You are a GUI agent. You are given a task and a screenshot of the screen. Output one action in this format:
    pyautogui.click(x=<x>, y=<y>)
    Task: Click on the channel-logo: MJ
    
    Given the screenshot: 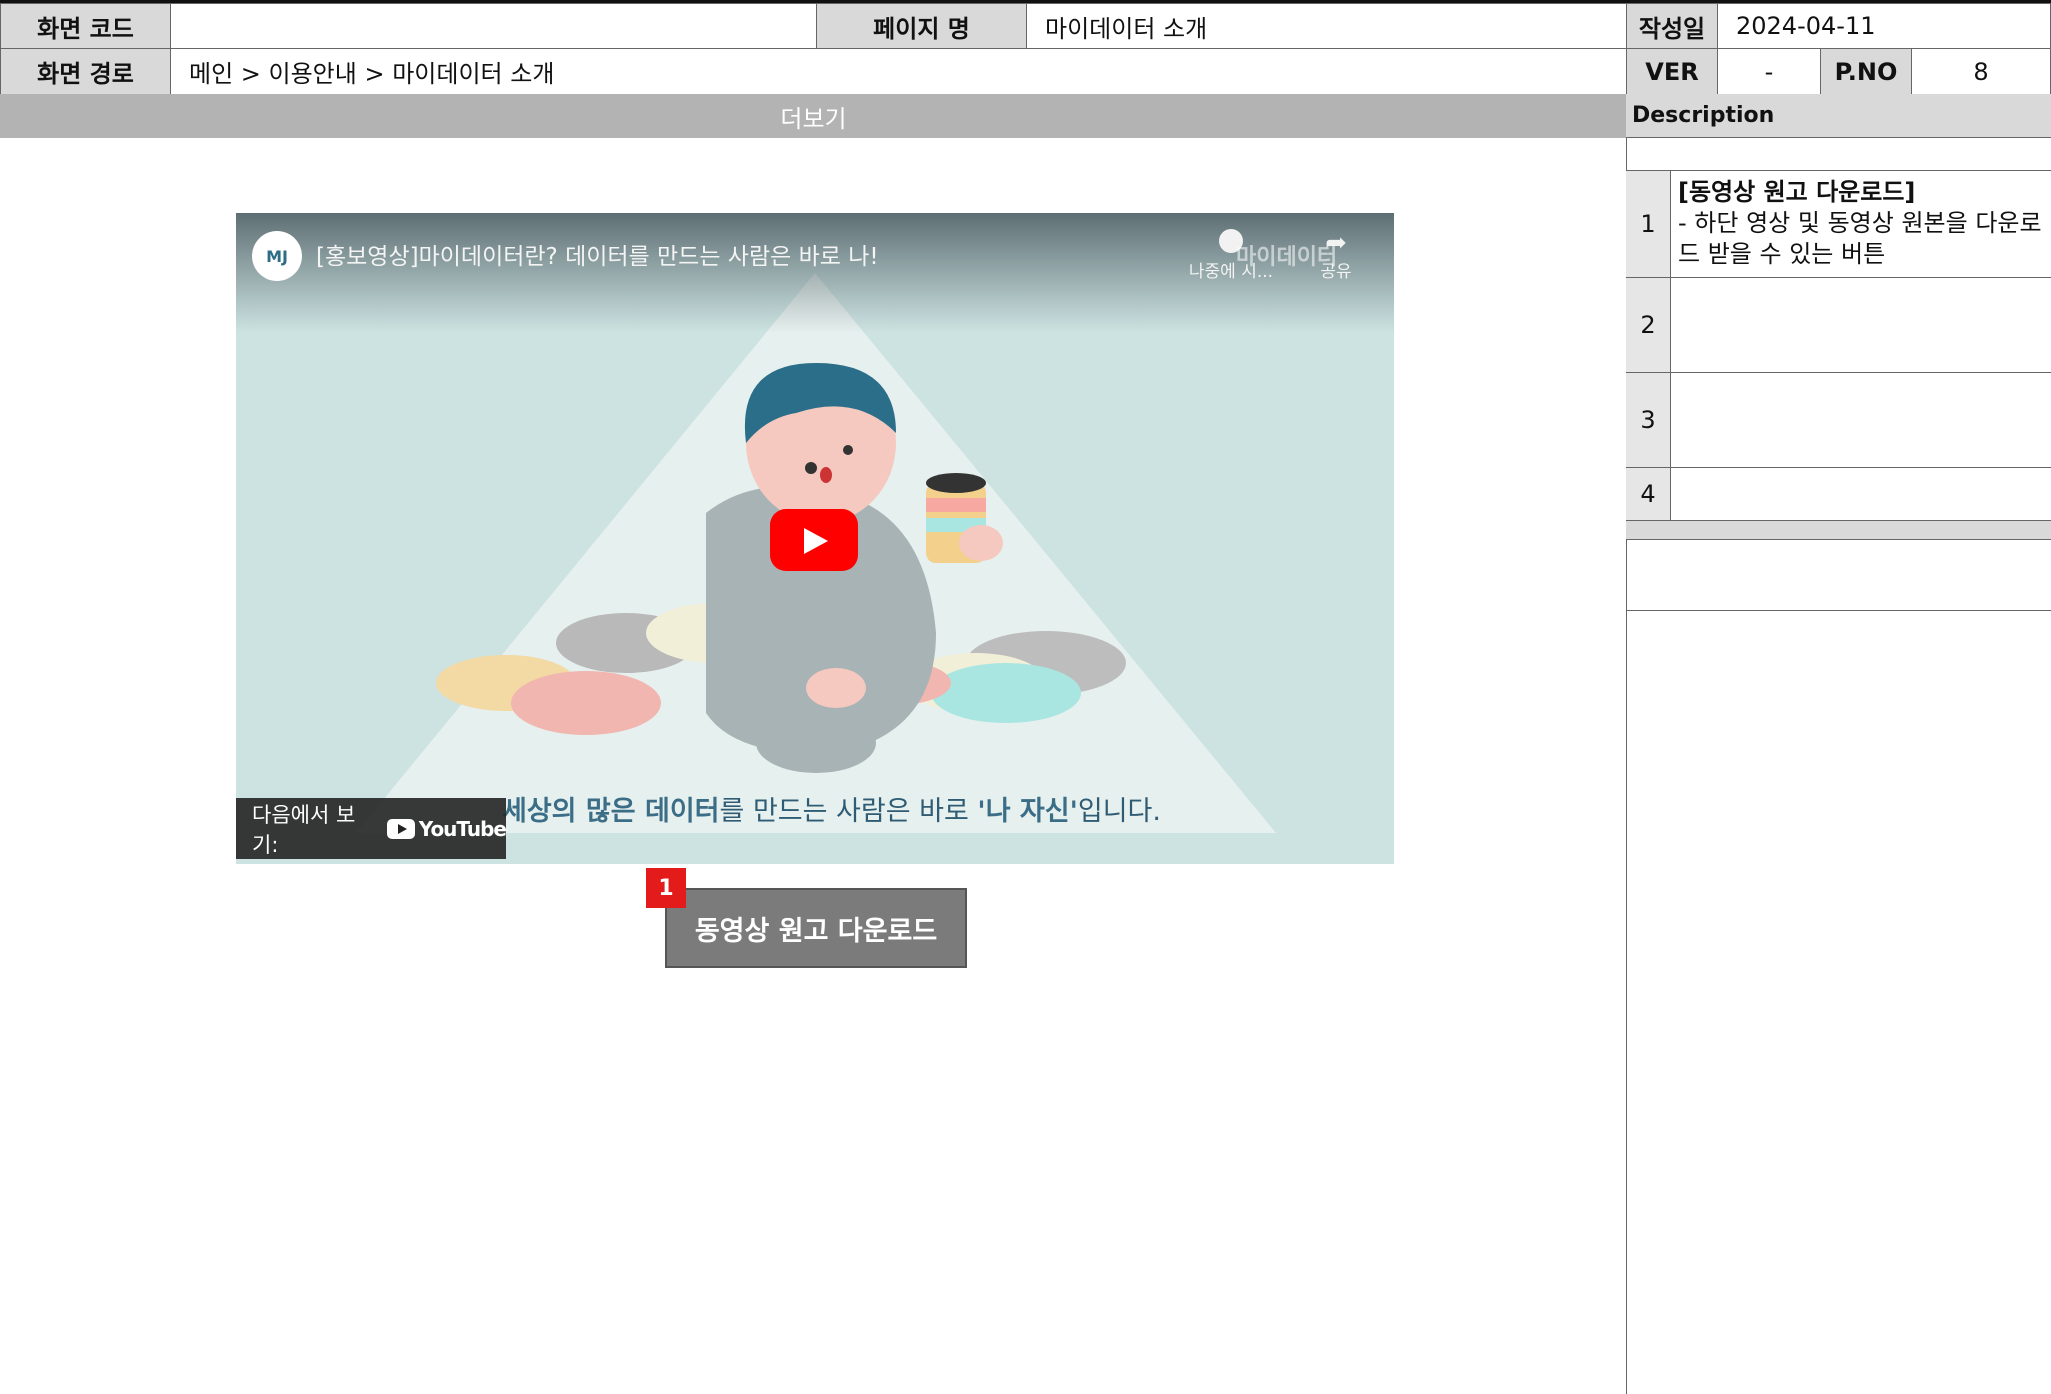 What is the action you would take?
    pyautogui.click(x=277, y=256)
    